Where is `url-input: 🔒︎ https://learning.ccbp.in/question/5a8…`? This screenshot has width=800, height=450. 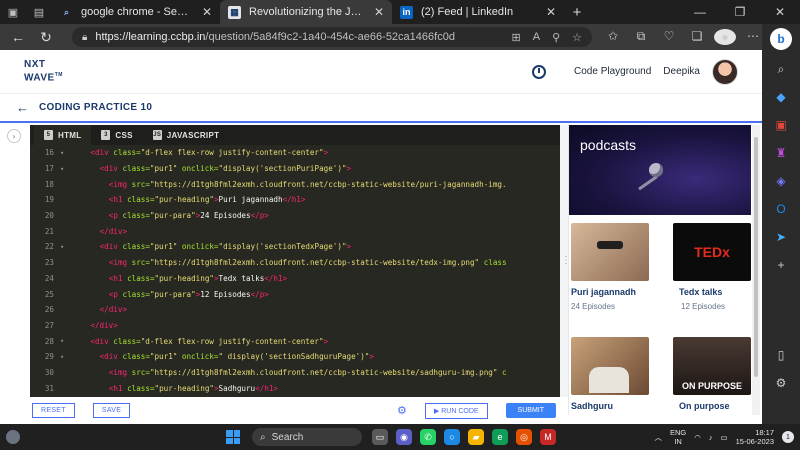 url-input: 🔒︎ https://learning.ccbp.in/question/5a8… is located at coordinates (332, 37).